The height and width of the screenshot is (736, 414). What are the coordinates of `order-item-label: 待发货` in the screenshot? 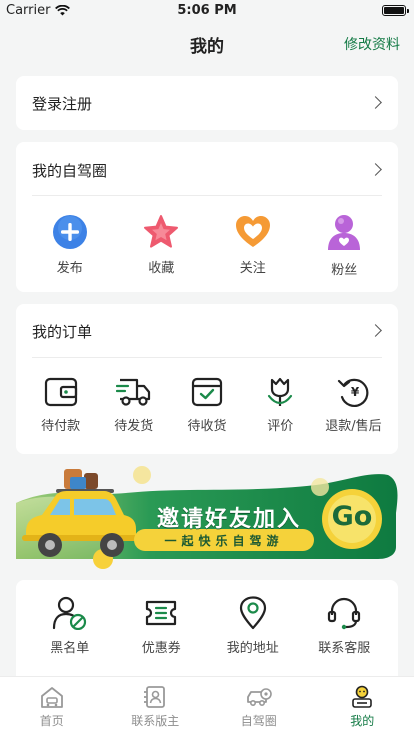 It's located at (134, 426).